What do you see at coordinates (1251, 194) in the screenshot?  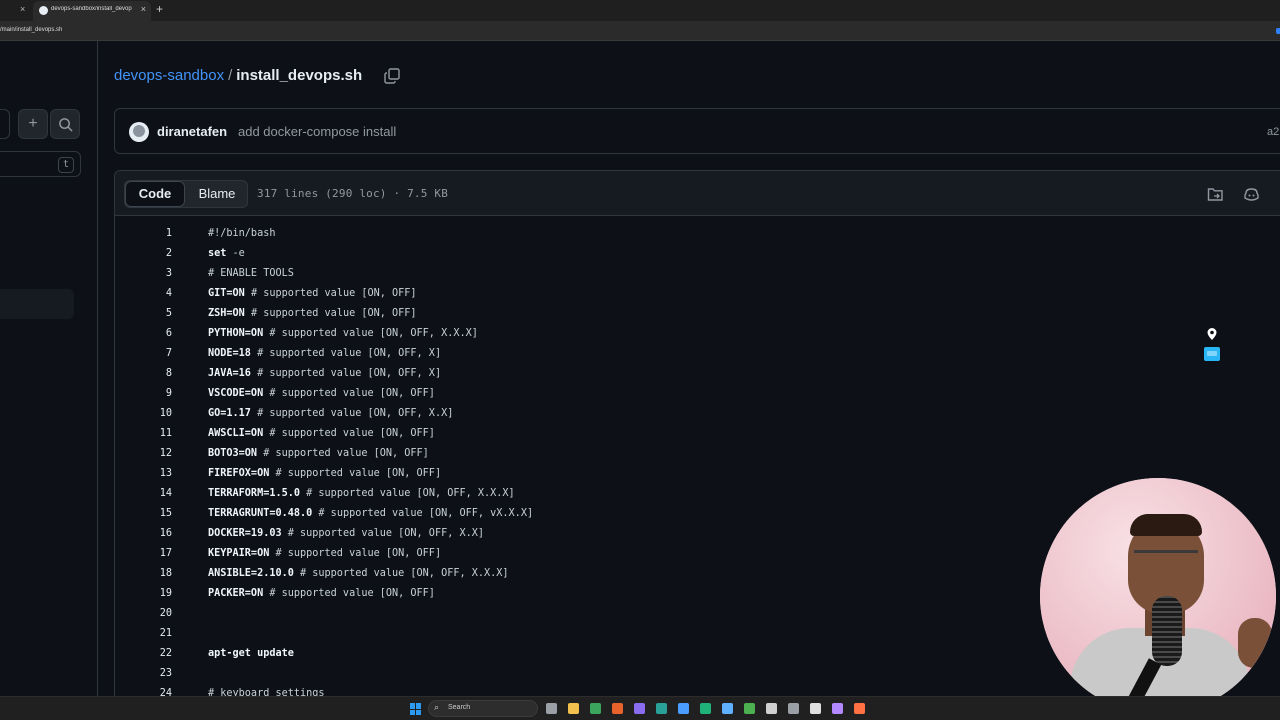 I see `copilot-button` at bounding box center [1251, 194].